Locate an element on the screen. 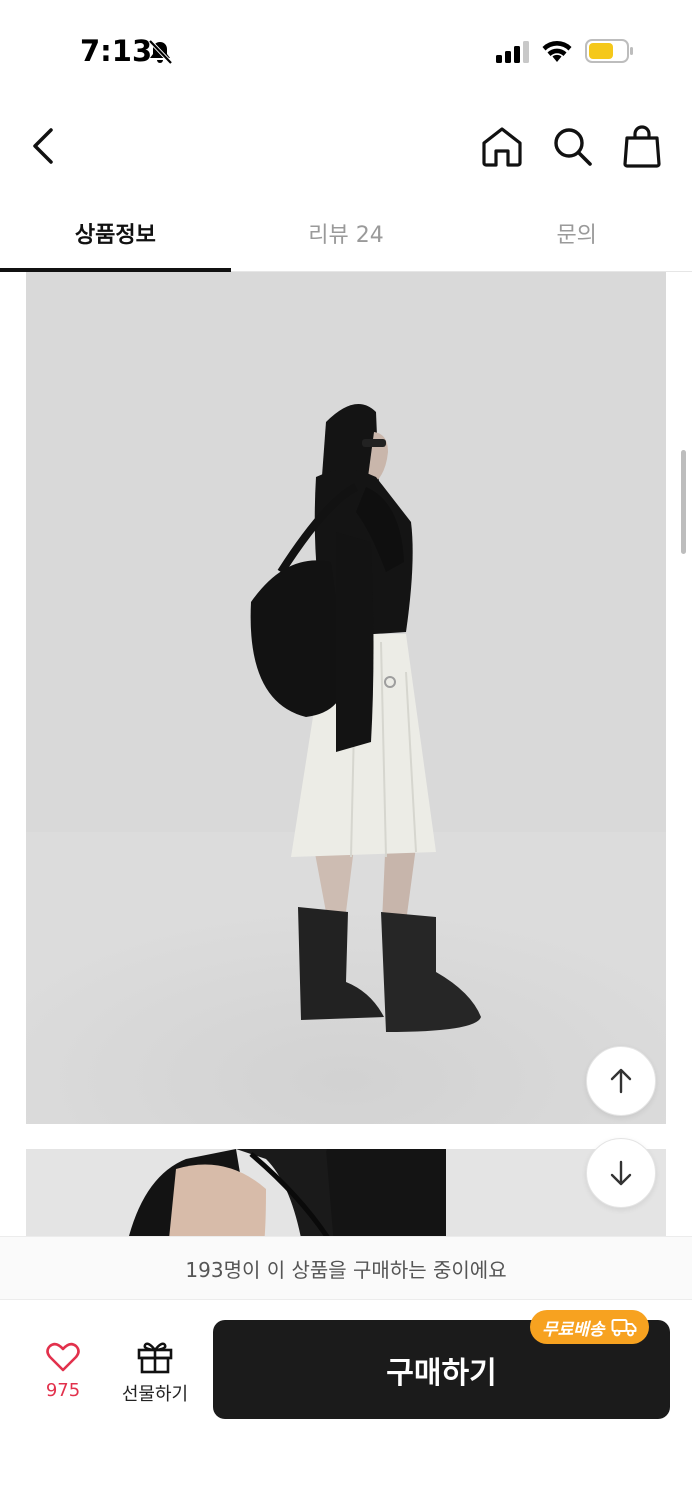  tab-inquiry: 문의 is located at coordinates (576, 233).